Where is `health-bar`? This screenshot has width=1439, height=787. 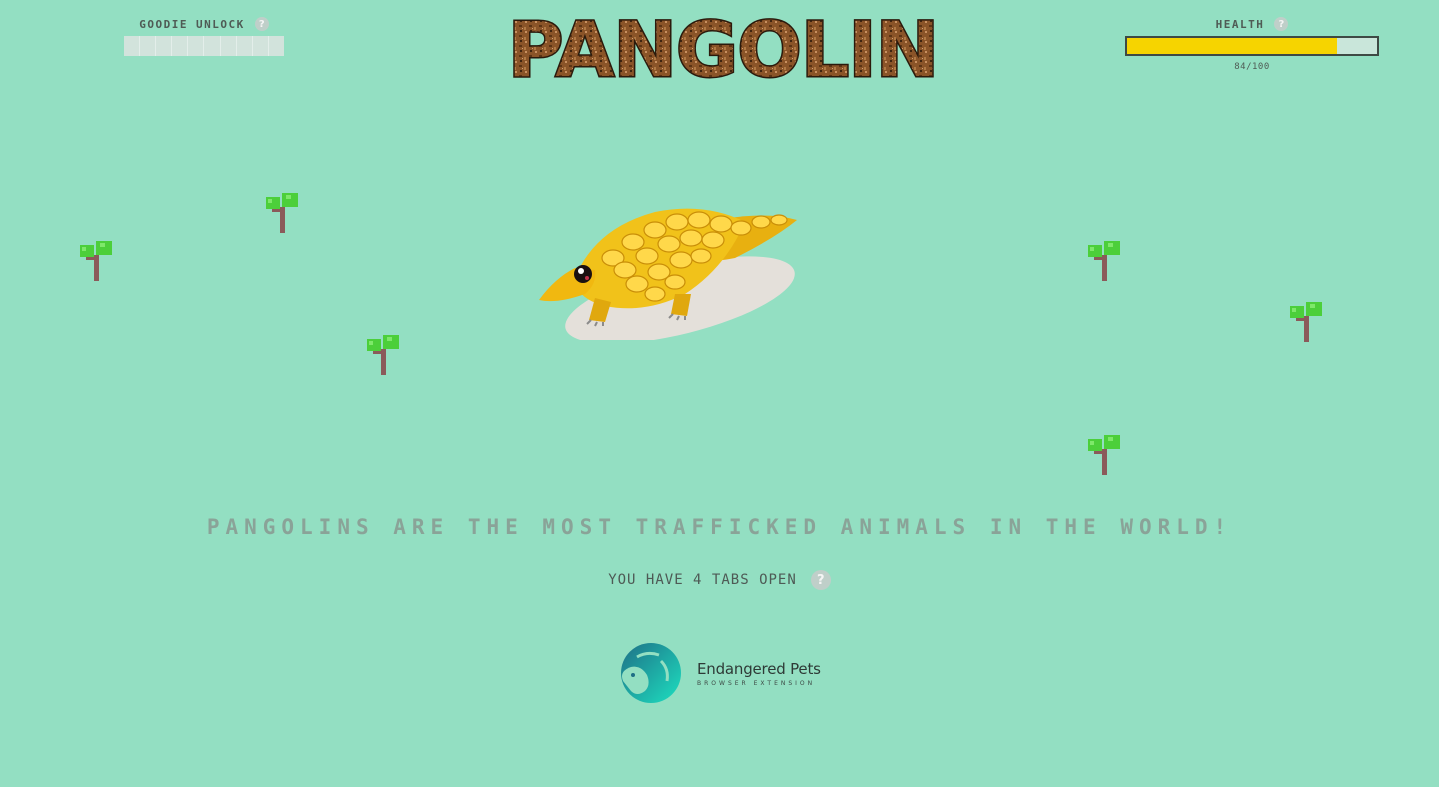
health-bar is located at coordinates (1252, 46).